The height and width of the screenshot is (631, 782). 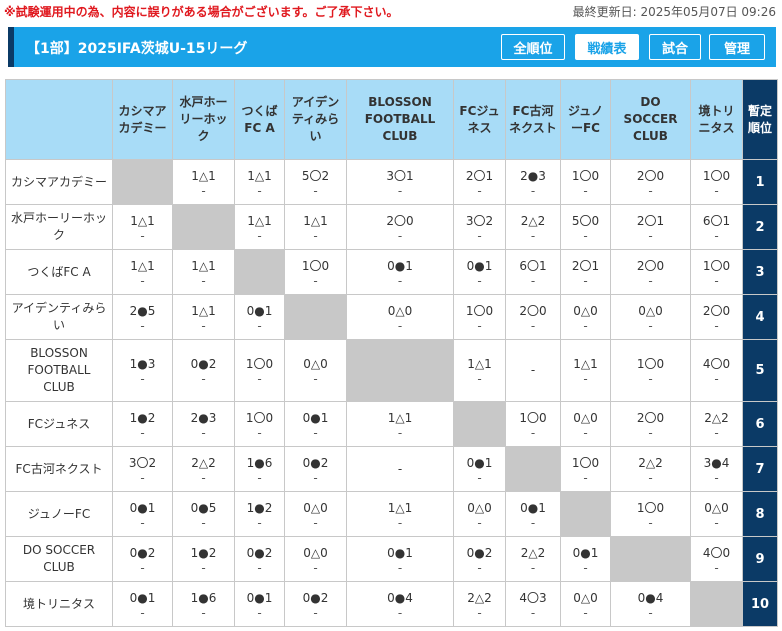 I want to click on match-result-cell: 4〇3-, so click(x=533, y=604).